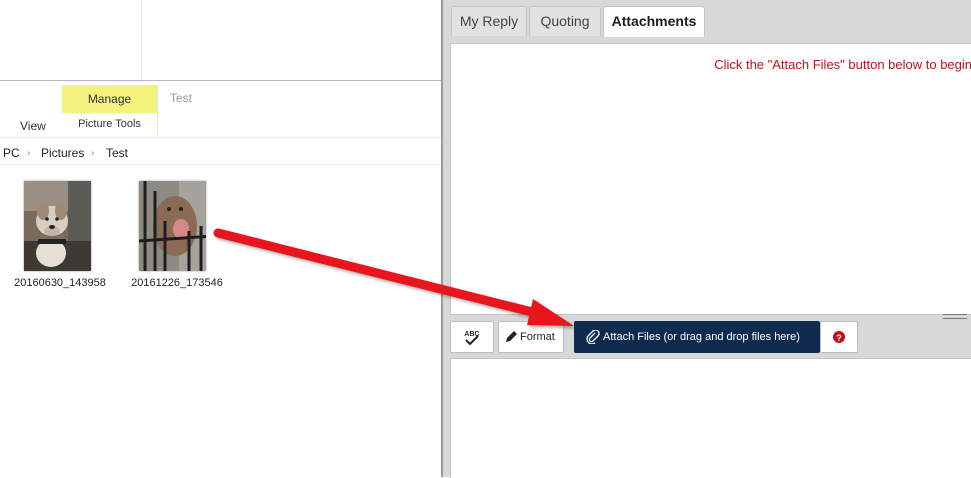 Image resolution: width=971 pixels, height=478 pixels. Describe the element at coordinates (221, 153) in the screenshot. I see `breadcrumb: PC › Pictures › Test` at that location.